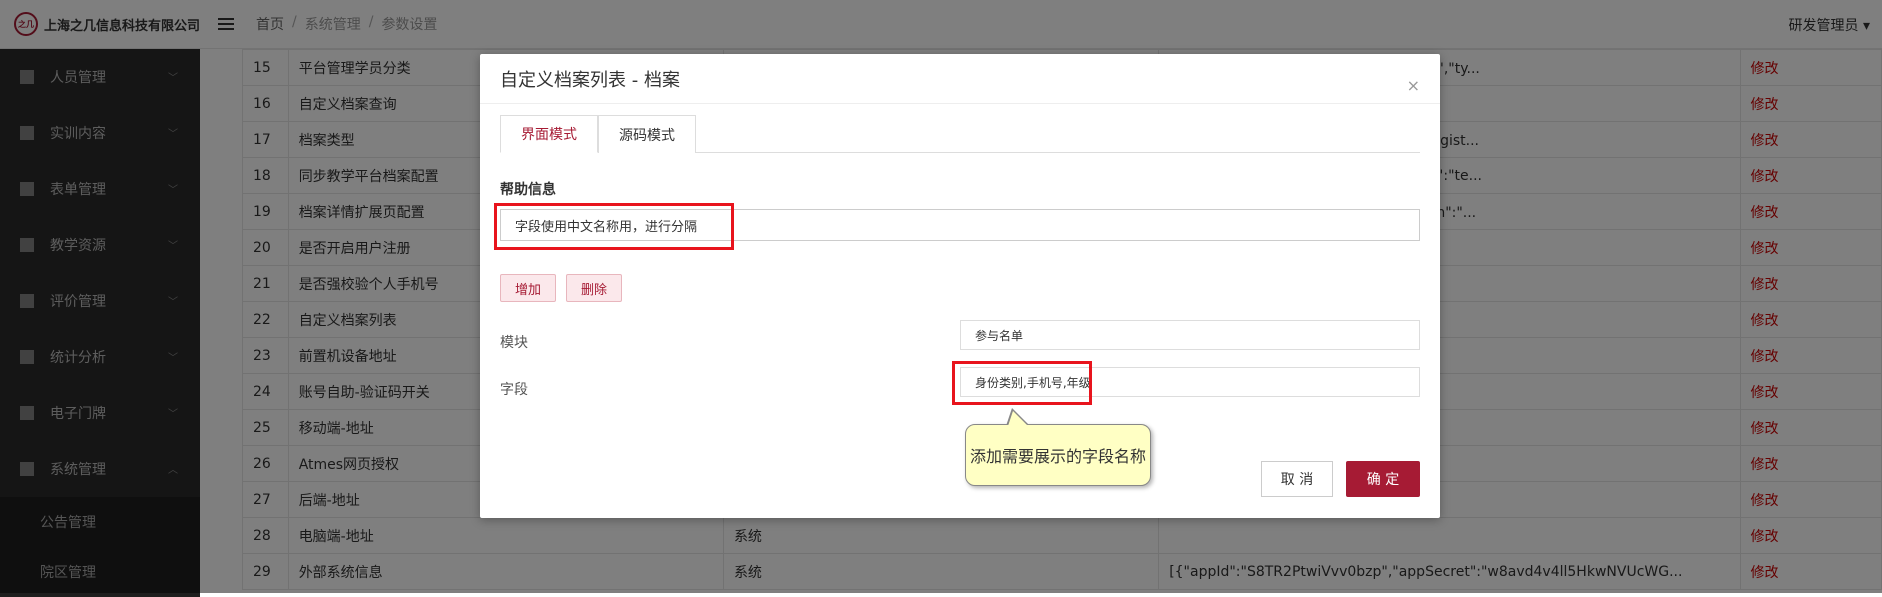 The height and width of the screenshot is (597, 1882). I want to click on modal-tabs: 界面模式 源码模式, so click(960, 134).